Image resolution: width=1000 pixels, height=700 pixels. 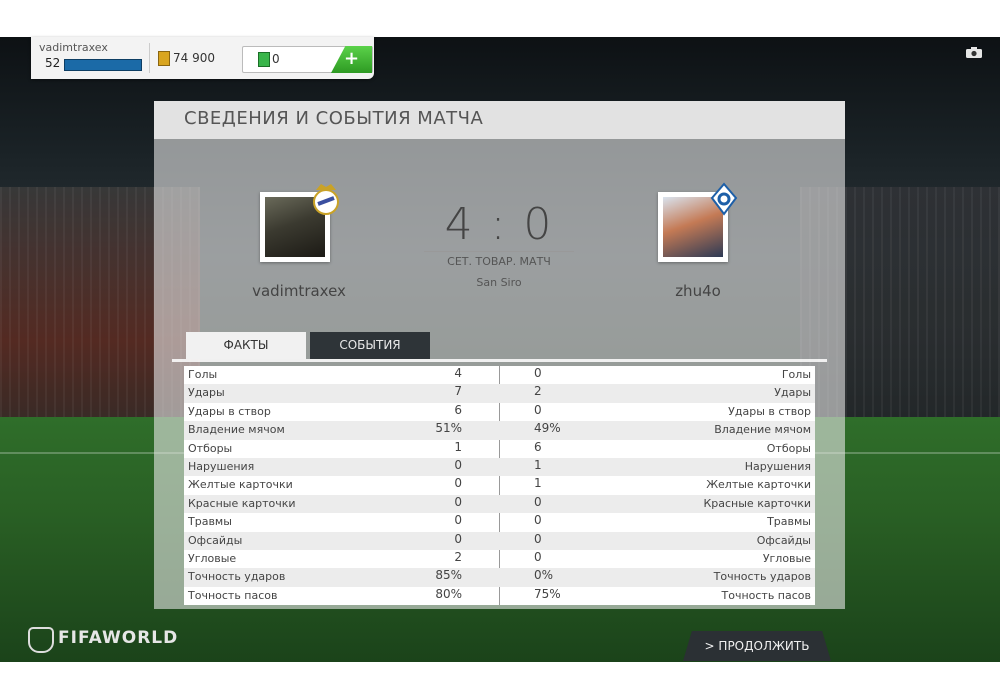 What do you see at coordinates (974, 52) in the screenshot?
I see `camera-icon` at bounding box center [974, 52].